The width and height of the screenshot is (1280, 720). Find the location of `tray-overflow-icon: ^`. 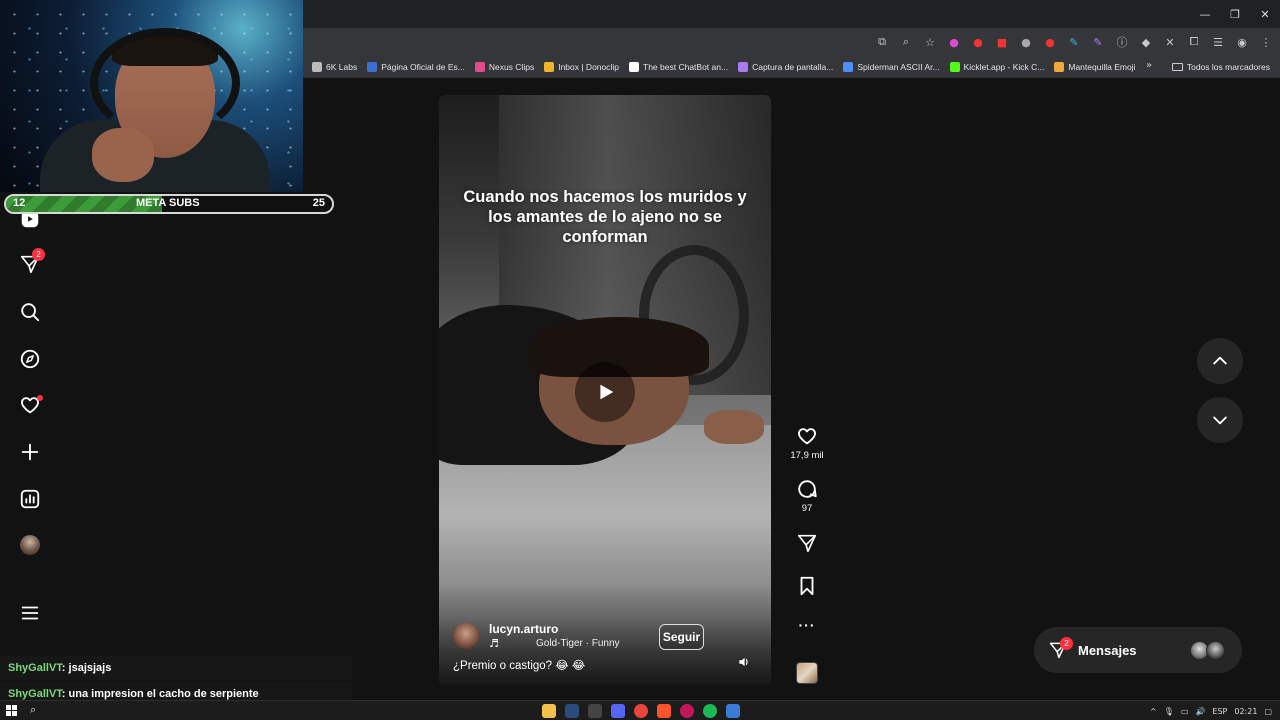

tray-overflow-icon: ^ is located at coordinates (1153, 711).